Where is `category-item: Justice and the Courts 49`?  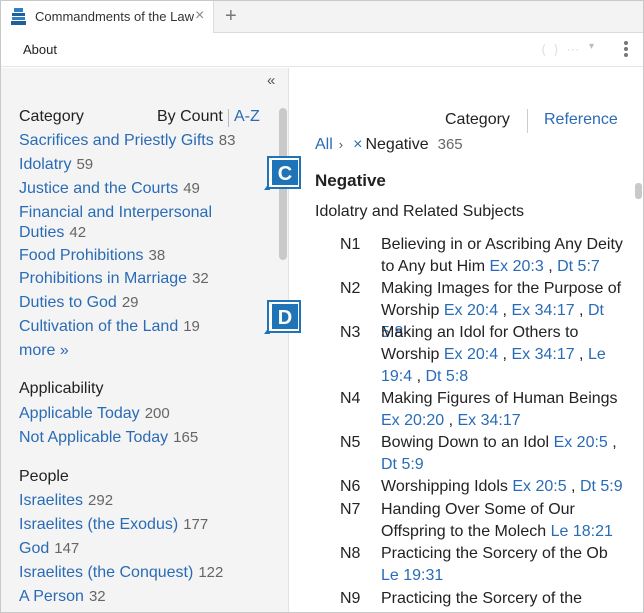
category-item: Justice and the Courts 49 is located at coordinates (146, 189).